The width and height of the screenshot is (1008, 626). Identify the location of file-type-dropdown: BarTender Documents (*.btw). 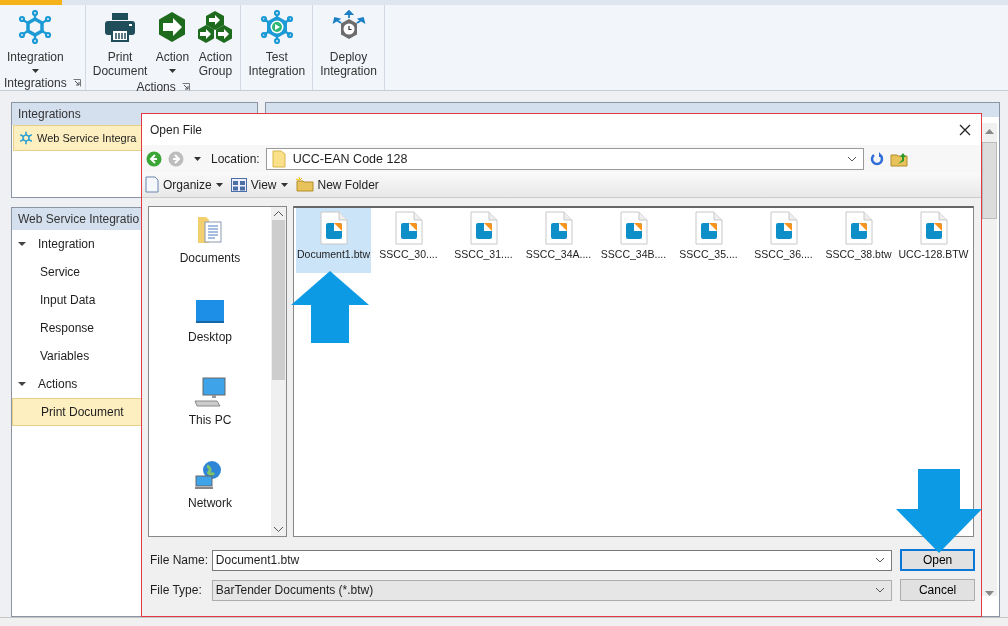
(552, 590).